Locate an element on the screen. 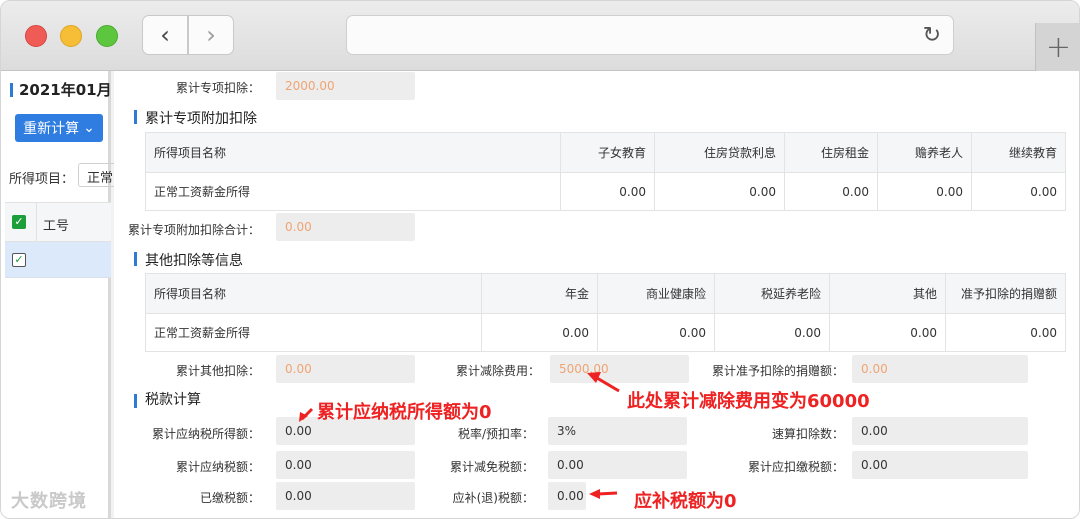 Image resolution: width=1080 pixels, height=519 pixels. recalculate-button: 重新计算 ⌄ is located at coordinates (59, 128).